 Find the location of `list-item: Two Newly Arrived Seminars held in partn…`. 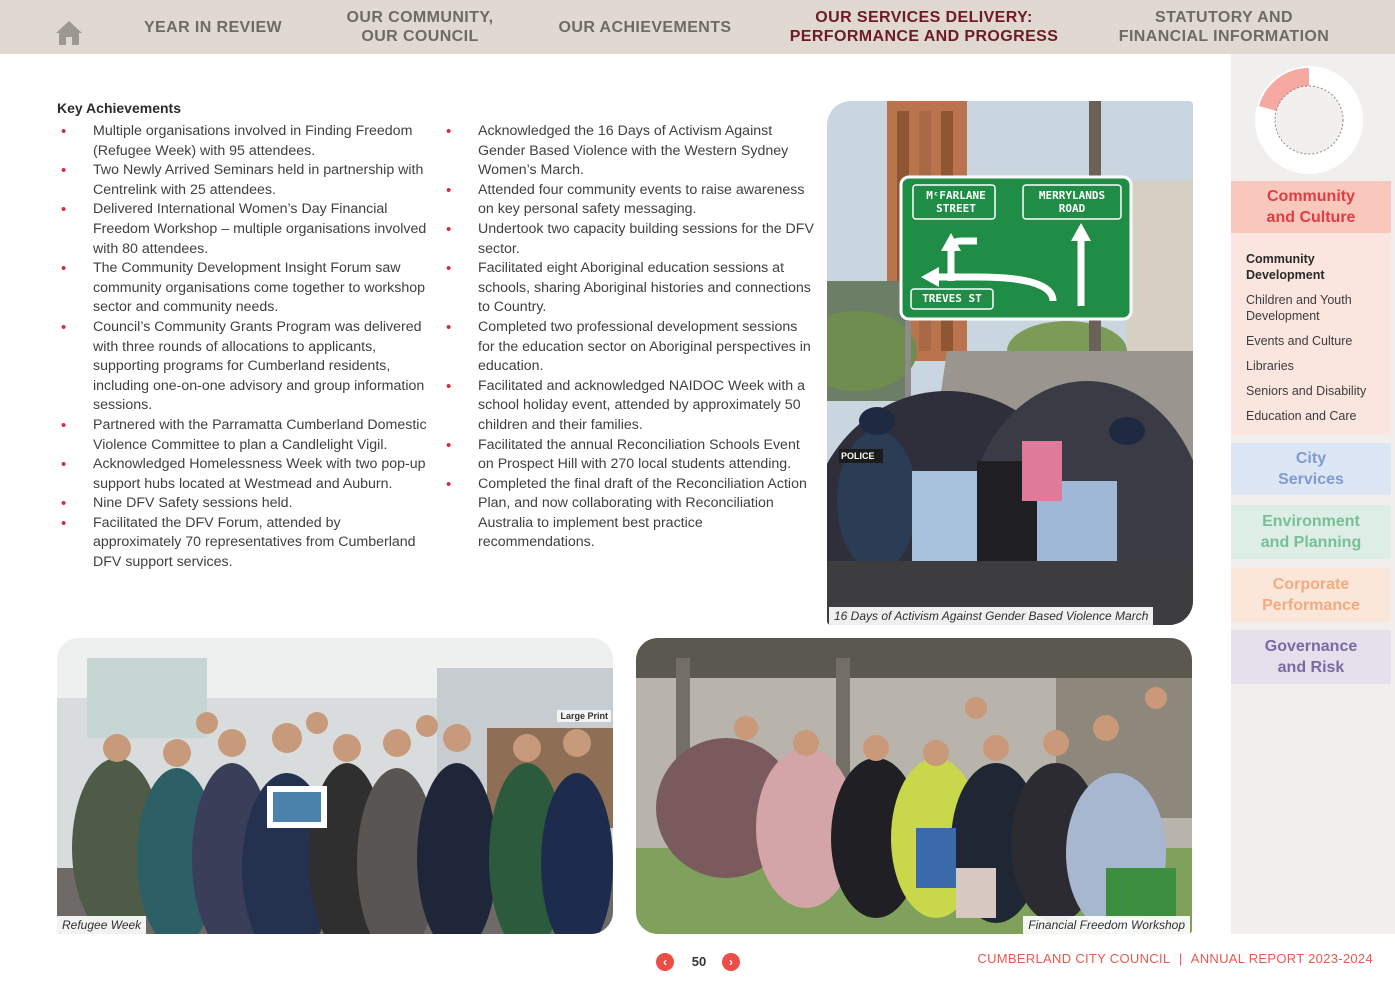

list-item: Two Newly Arrived Seminars held in partn… is located at coordinates (243, 180).